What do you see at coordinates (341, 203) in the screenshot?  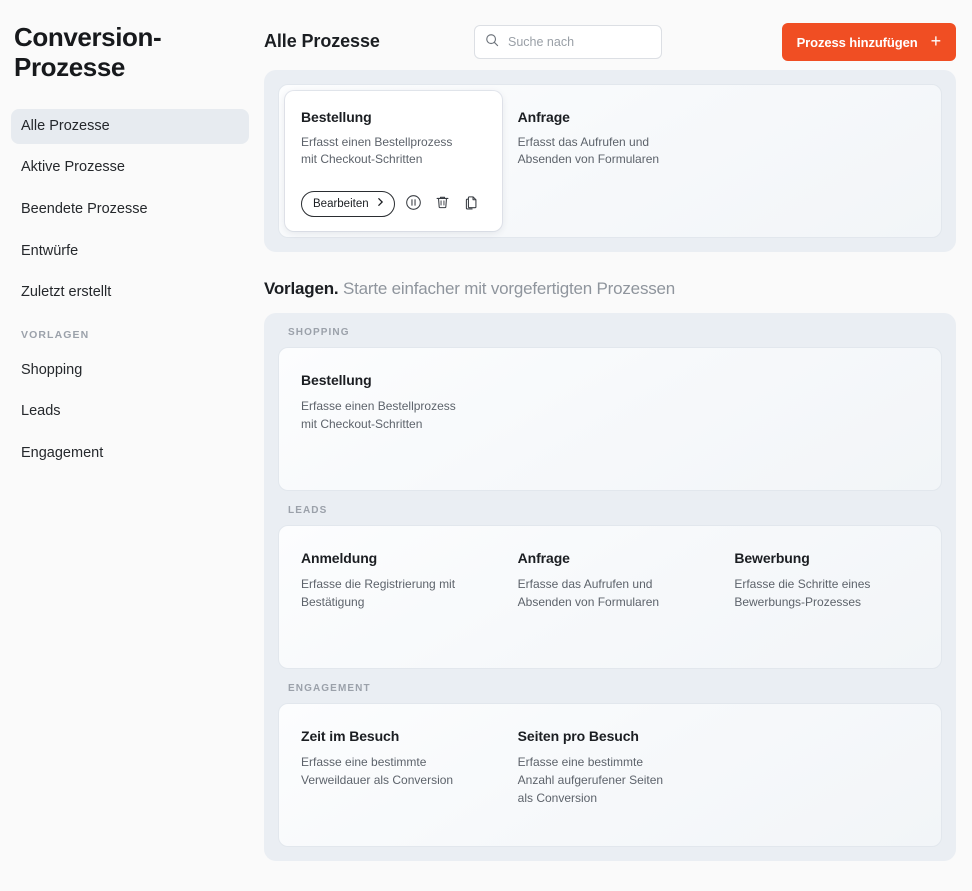 I see `edit-process-button-label: Bearbeiten` at bounding box center [341, 203].